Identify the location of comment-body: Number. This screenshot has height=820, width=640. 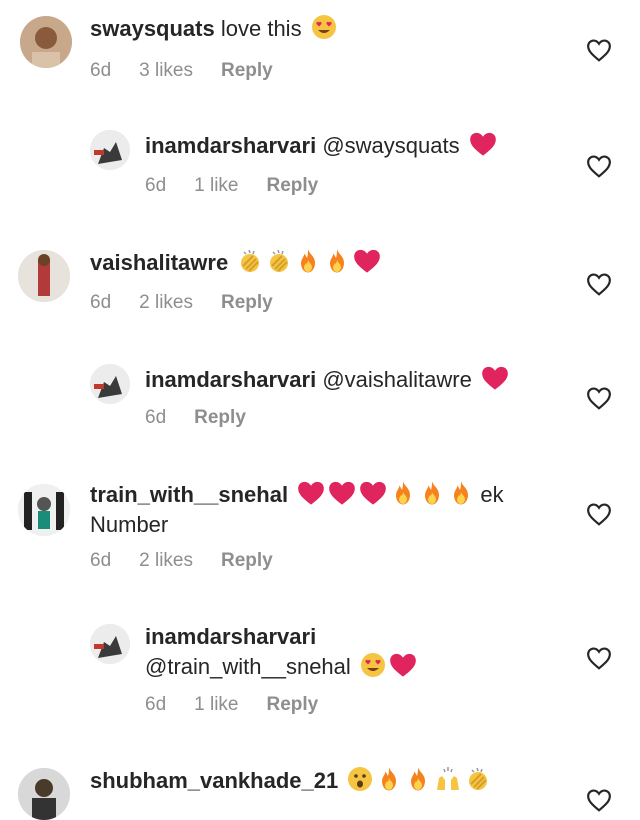
(129, 524).